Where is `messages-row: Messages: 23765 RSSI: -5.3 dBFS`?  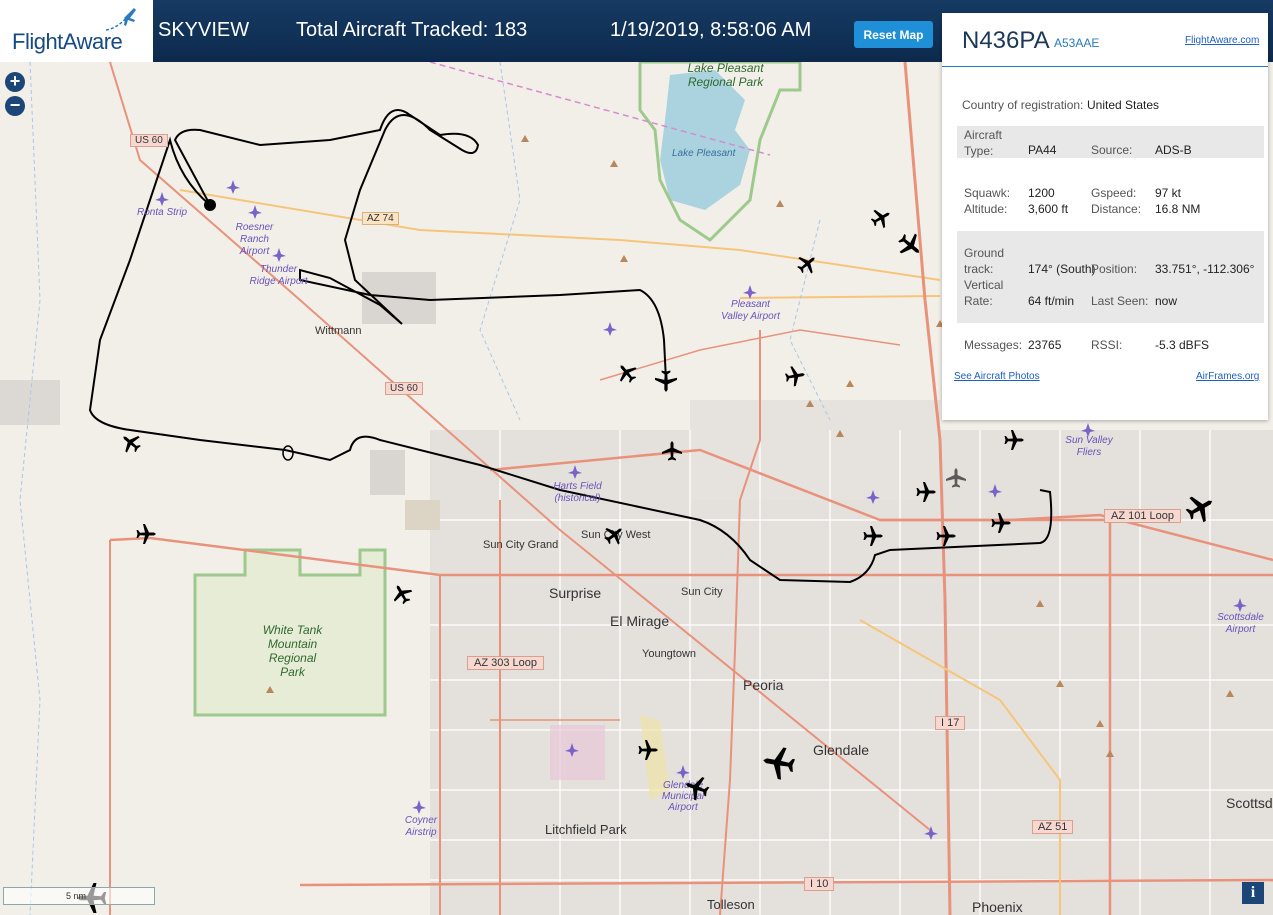 messages-row: Messages: 23765 RSSI: -5.3 dBFS is located at coordinates (1110, 345).